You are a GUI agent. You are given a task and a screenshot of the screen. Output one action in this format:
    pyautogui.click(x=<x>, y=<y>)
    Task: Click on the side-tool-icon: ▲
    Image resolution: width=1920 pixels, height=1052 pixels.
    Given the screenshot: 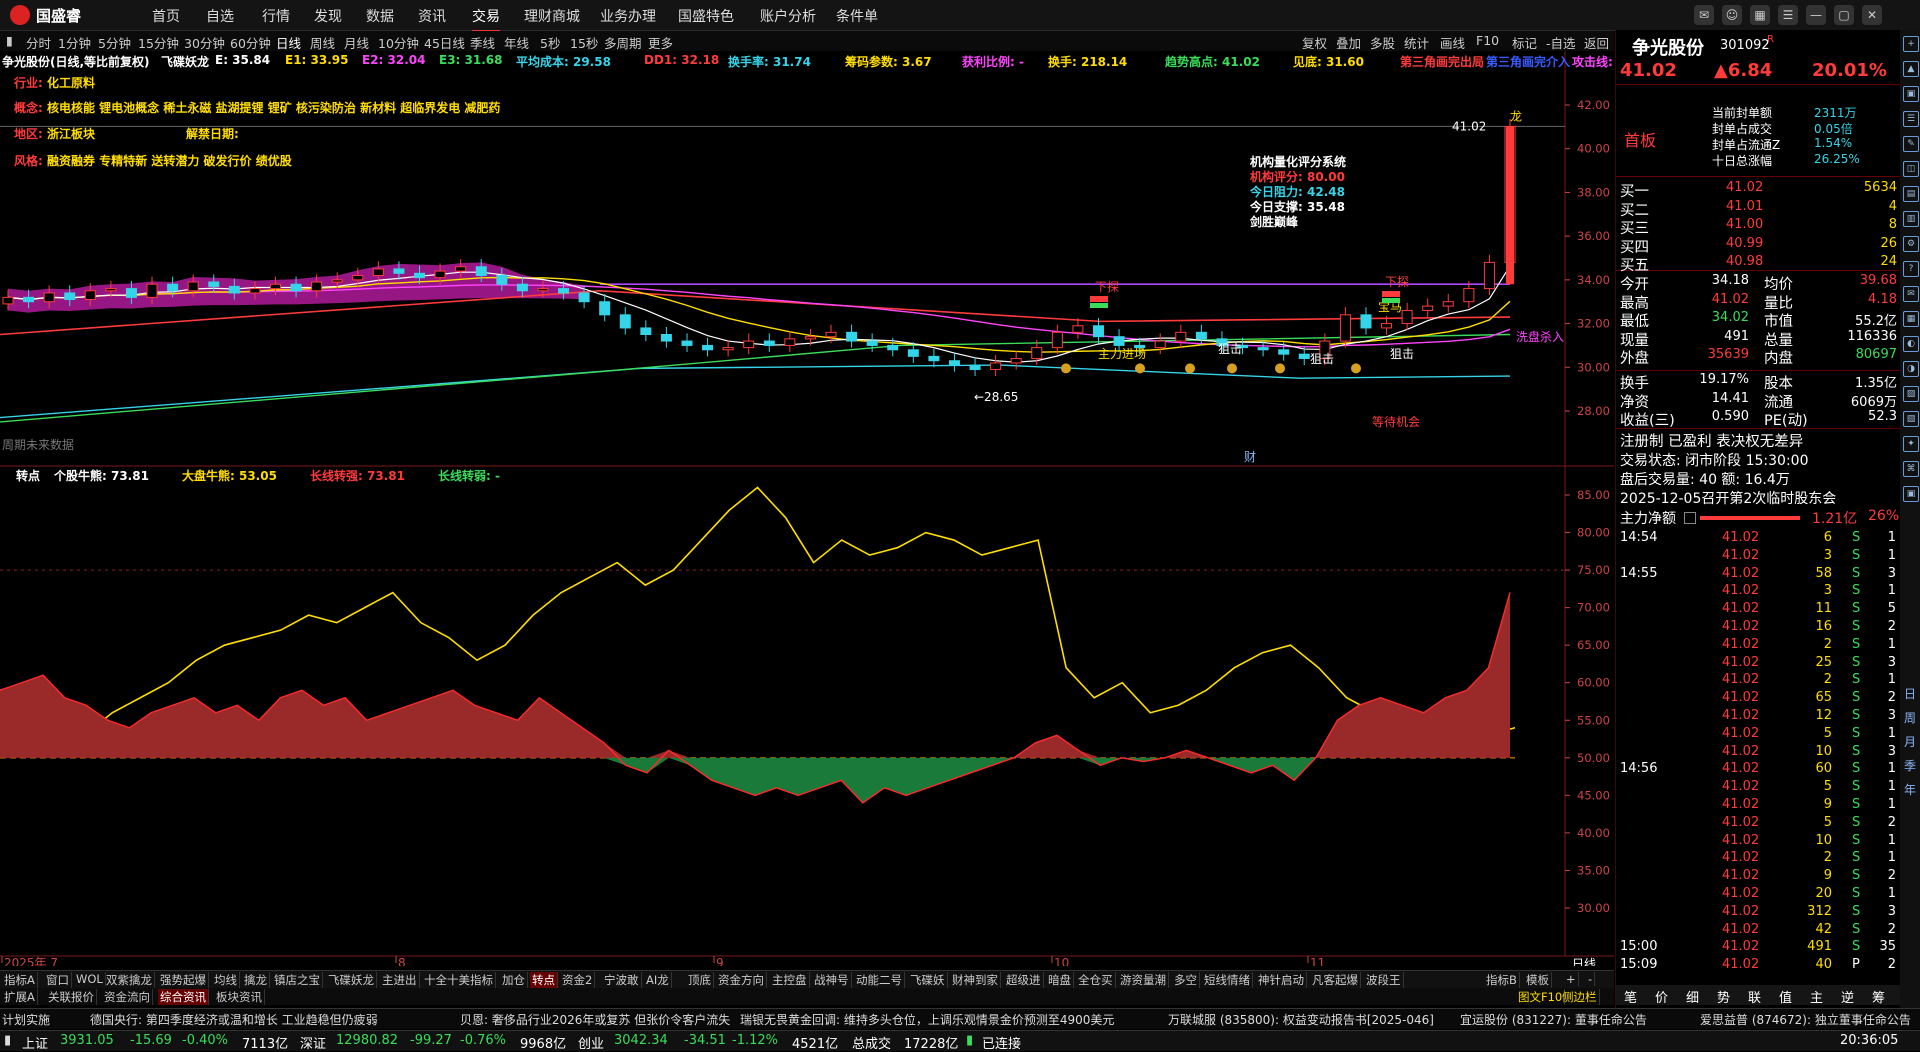 What is the action you would take?
    pyautogui.click(x=1911, y=69)
    